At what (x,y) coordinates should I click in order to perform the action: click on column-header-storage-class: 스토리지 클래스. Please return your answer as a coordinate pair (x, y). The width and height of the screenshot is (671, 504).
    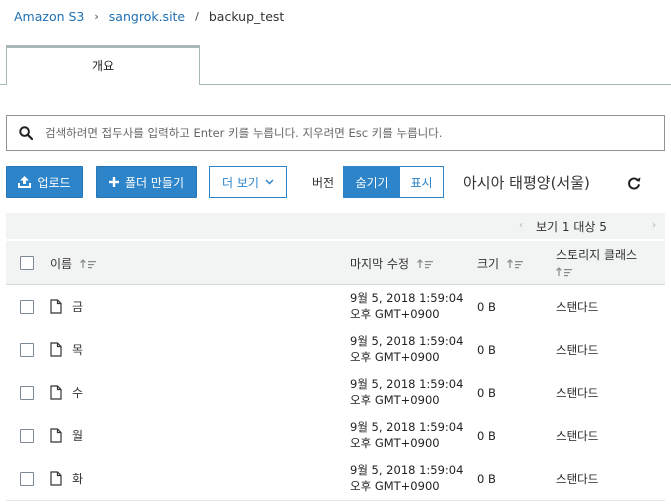
    Looking at the image, I should click on (596, 263).